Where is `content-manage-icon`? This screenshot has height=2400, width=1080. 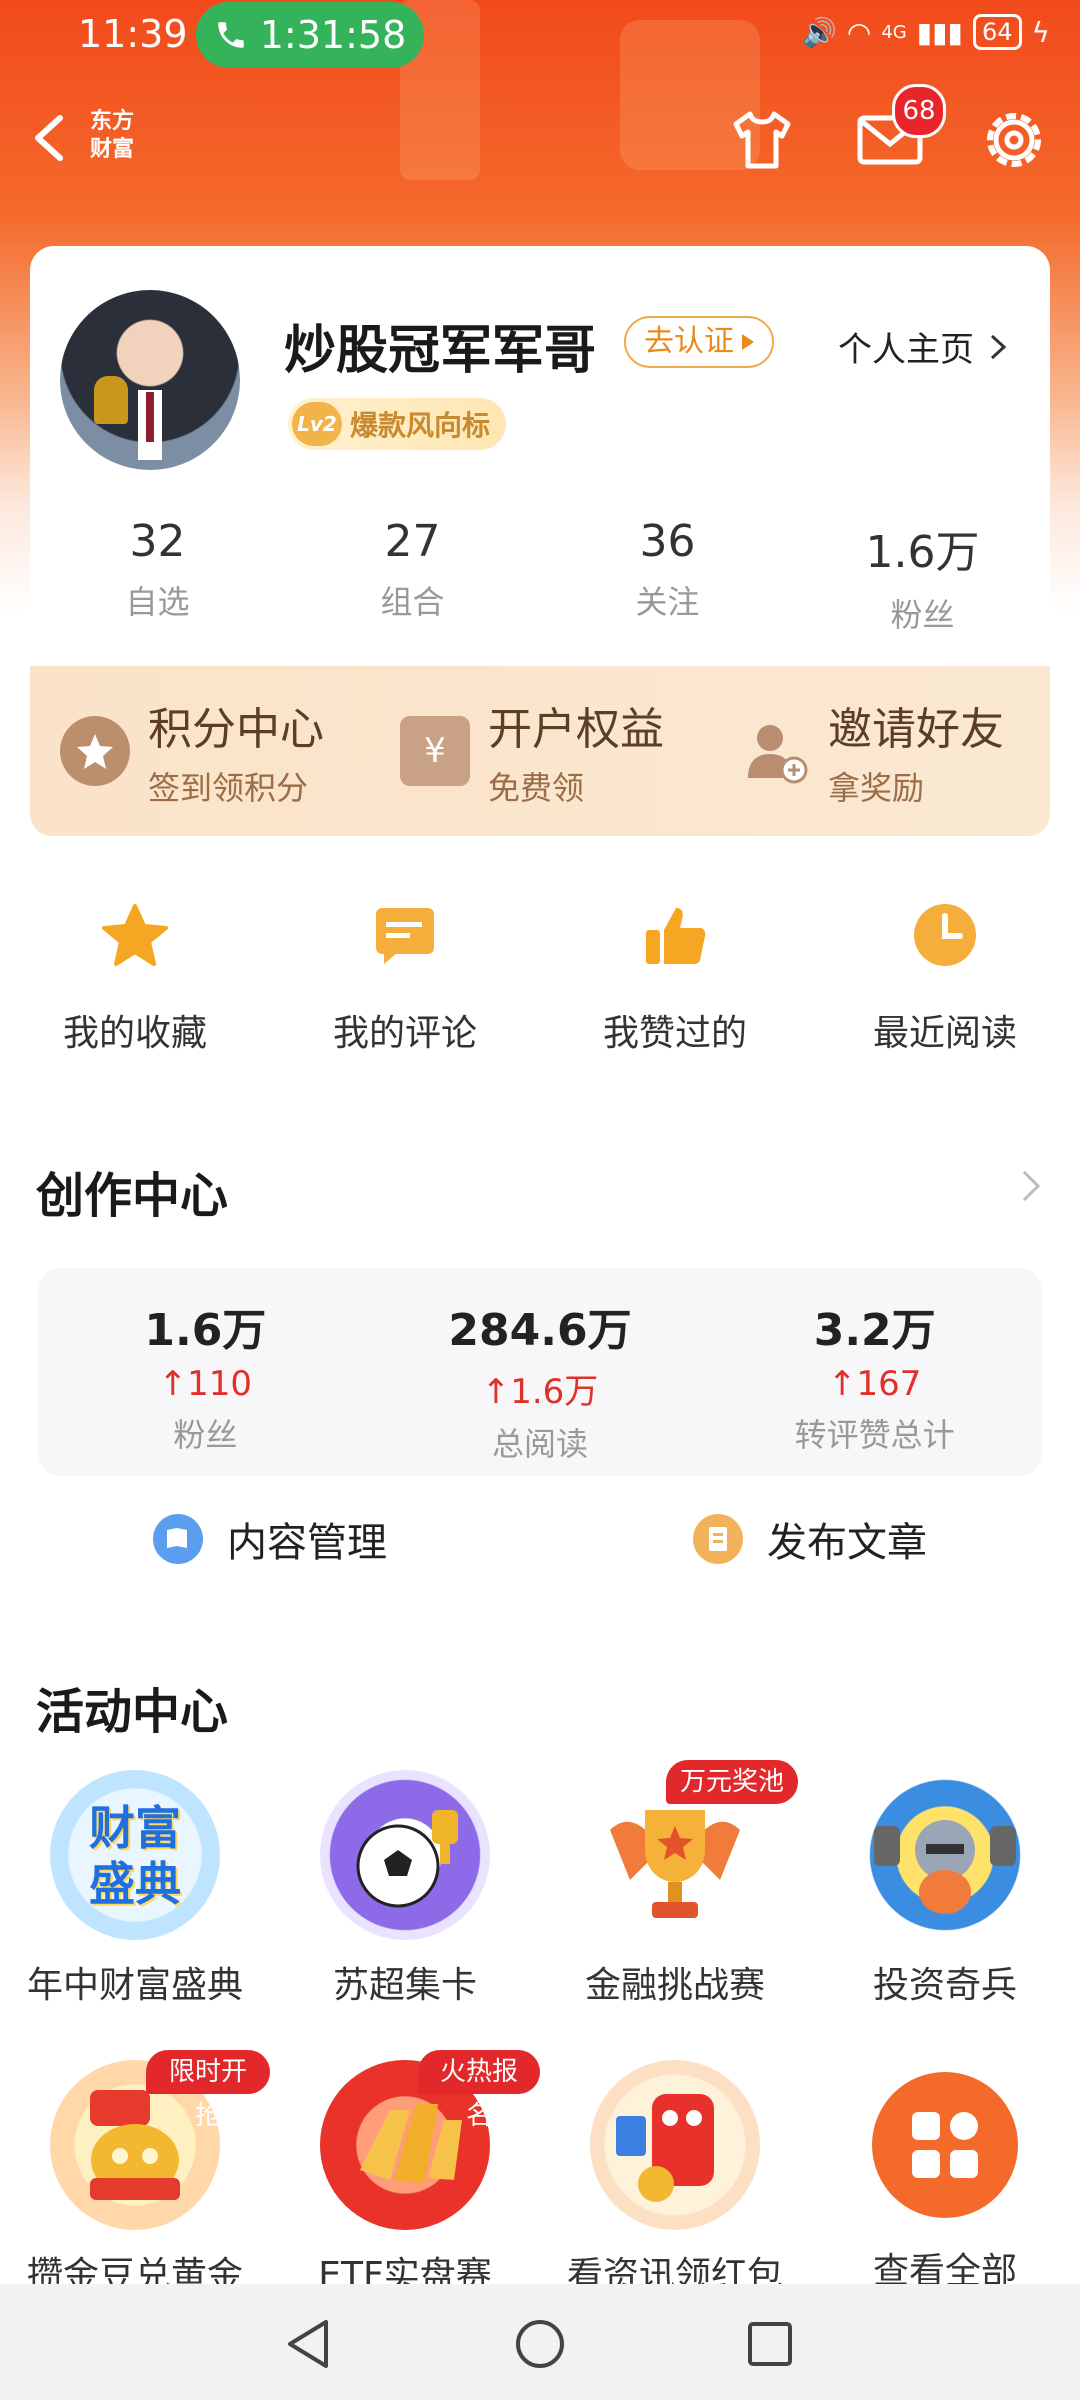 content-manage-icon is located at coordinates (178, 1539).